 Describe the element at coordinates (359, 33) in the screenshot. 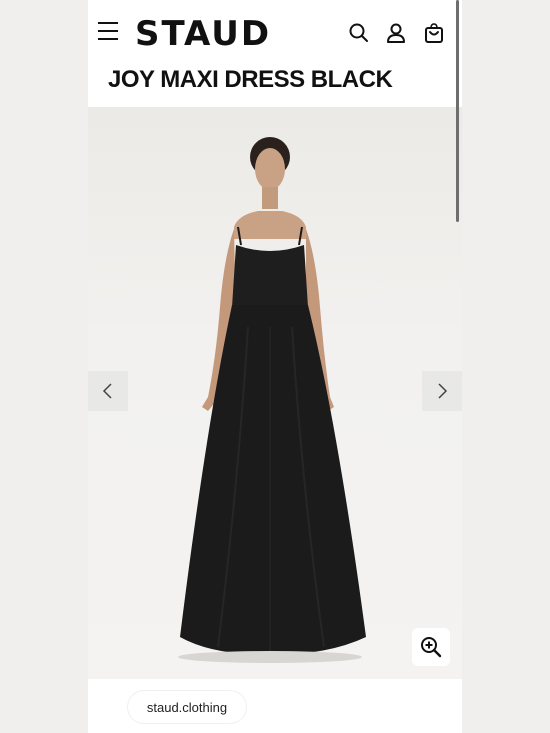

I see `search-icon` at that location.